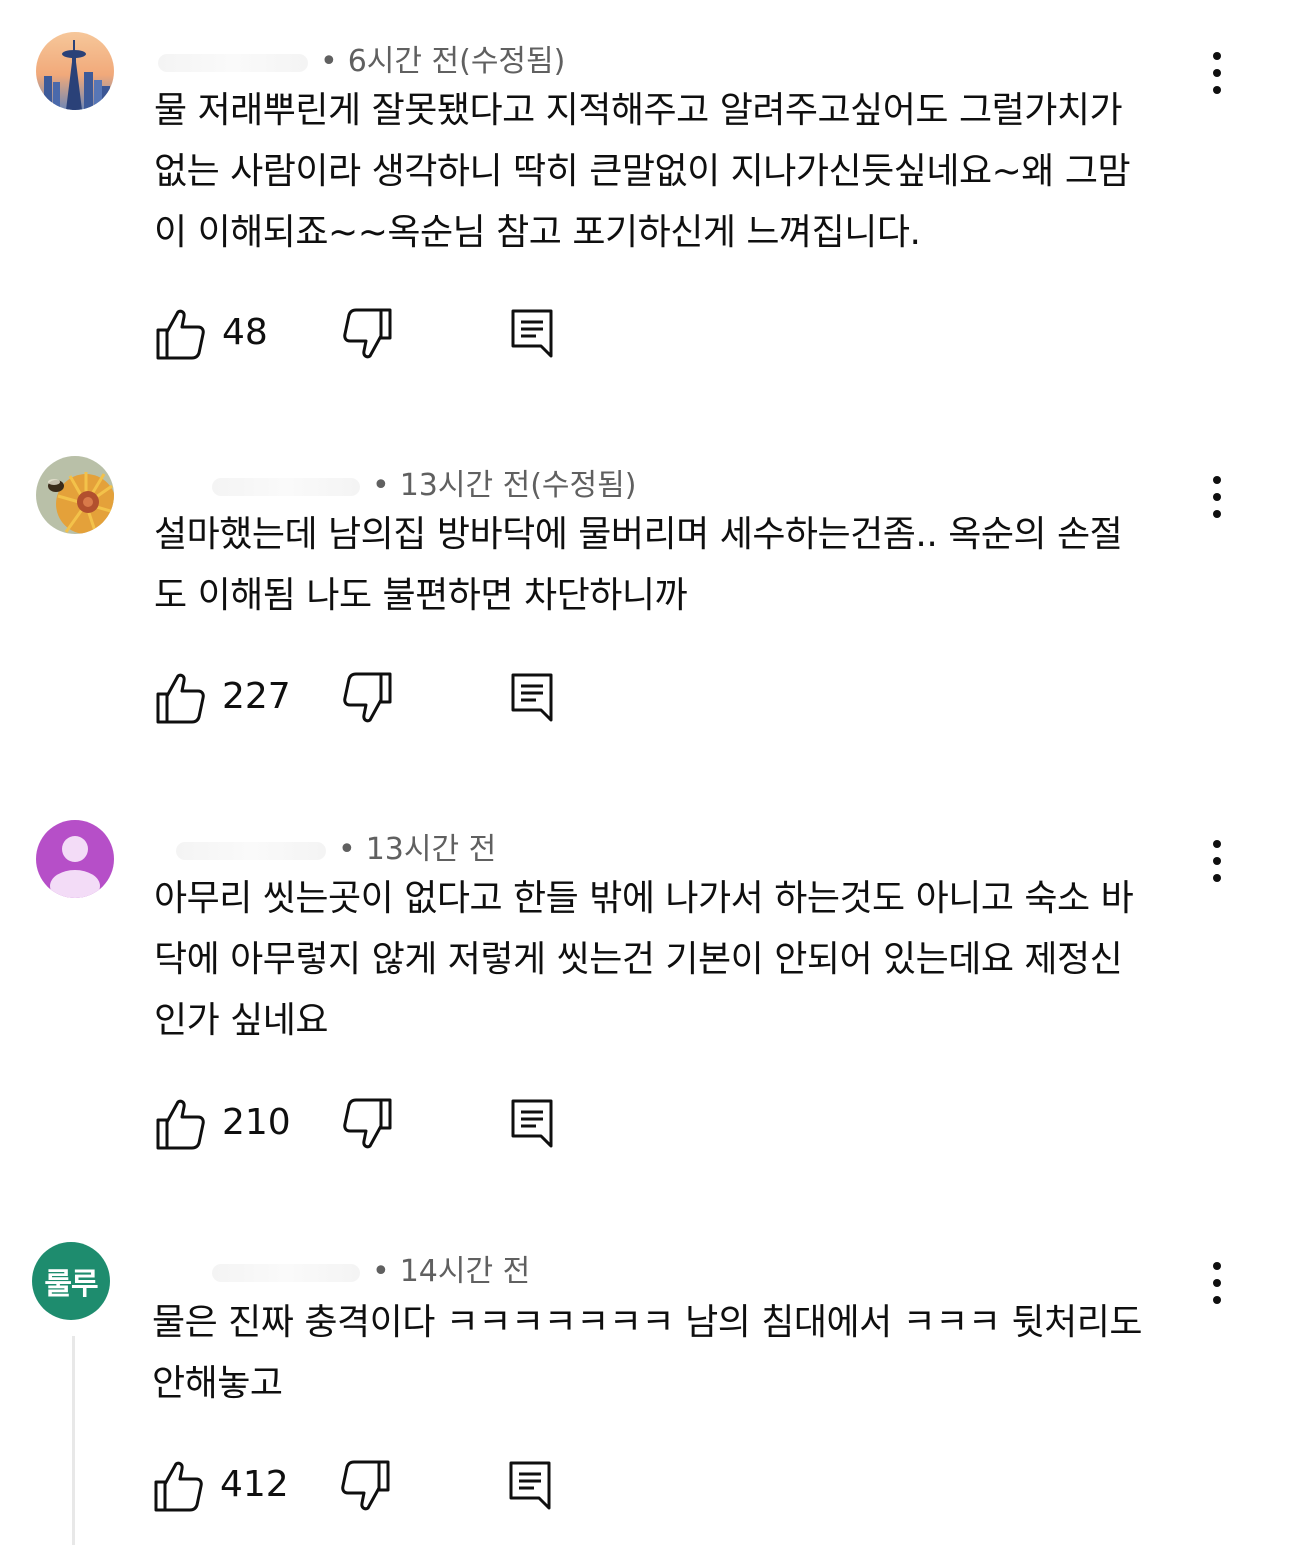  Describe the element at coordinates (75, 867) in the screenshot. I see `default-person-icon` at that location.